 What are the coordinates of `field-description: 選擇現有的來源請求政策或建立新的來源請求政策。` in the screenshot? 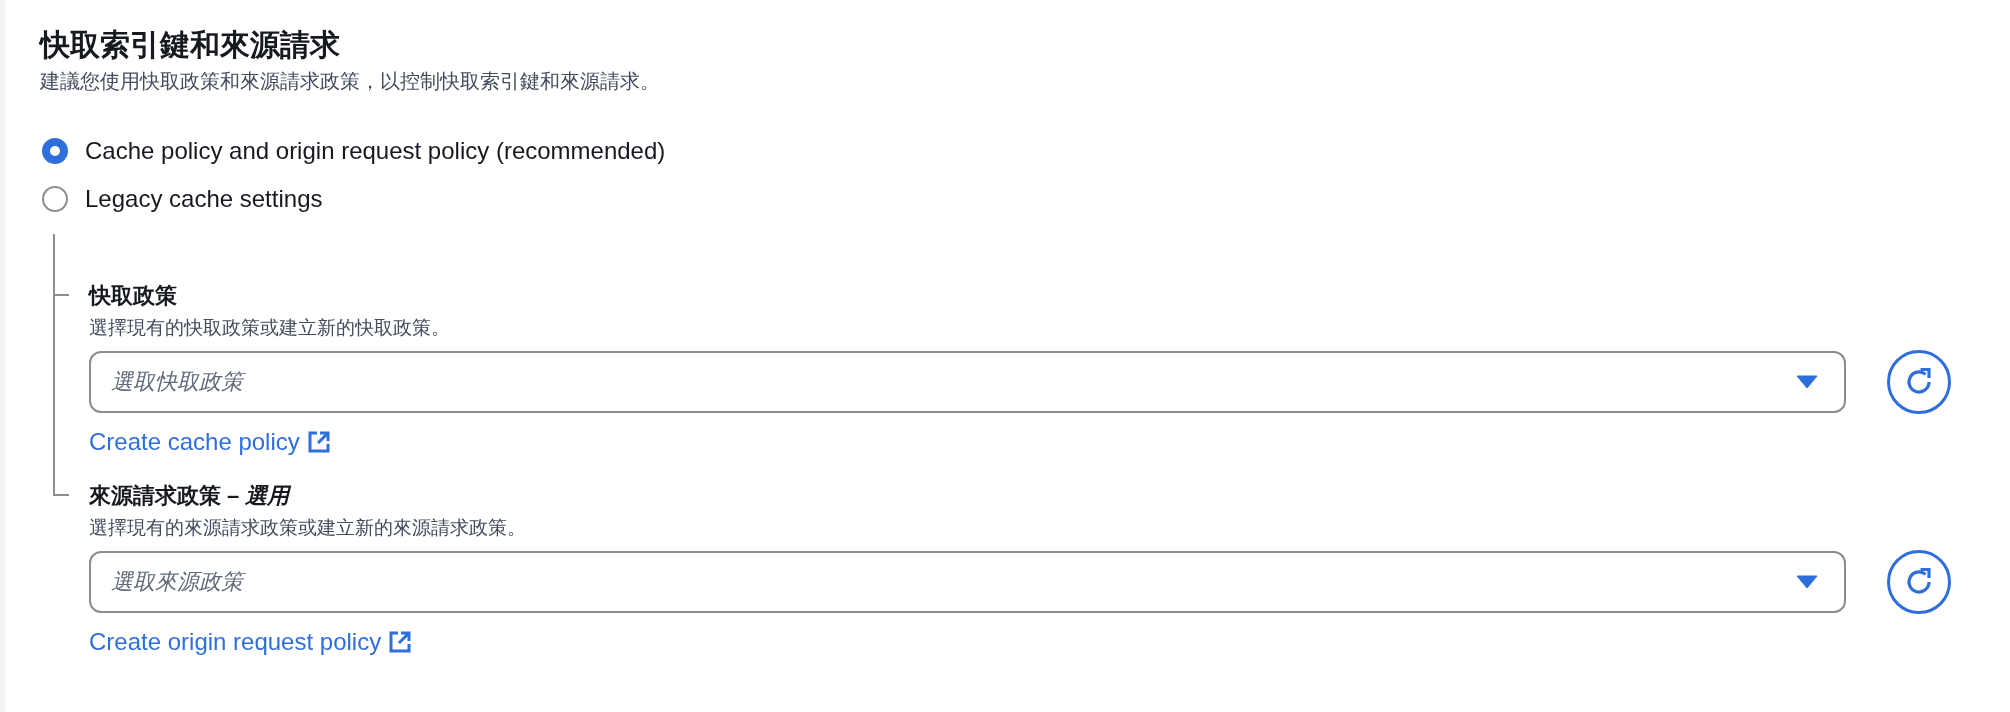 It's located at (308, 528).